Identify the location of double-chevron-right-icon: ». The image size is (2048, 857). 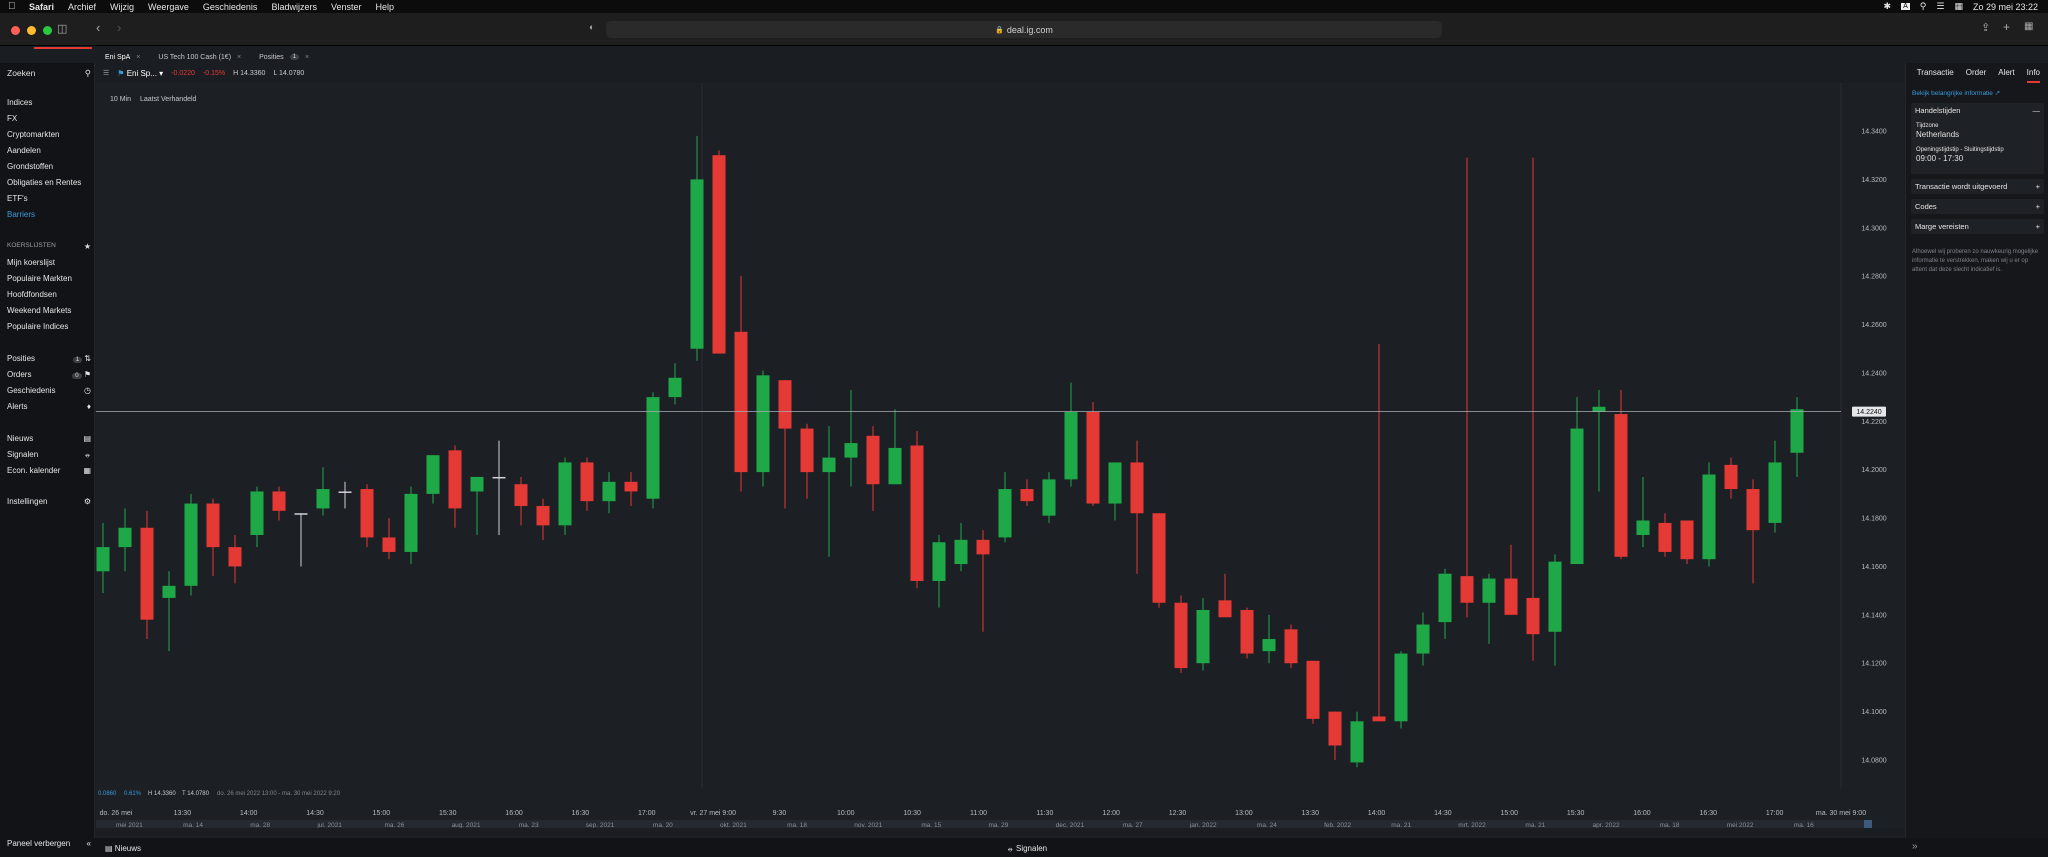
(1915, 846).